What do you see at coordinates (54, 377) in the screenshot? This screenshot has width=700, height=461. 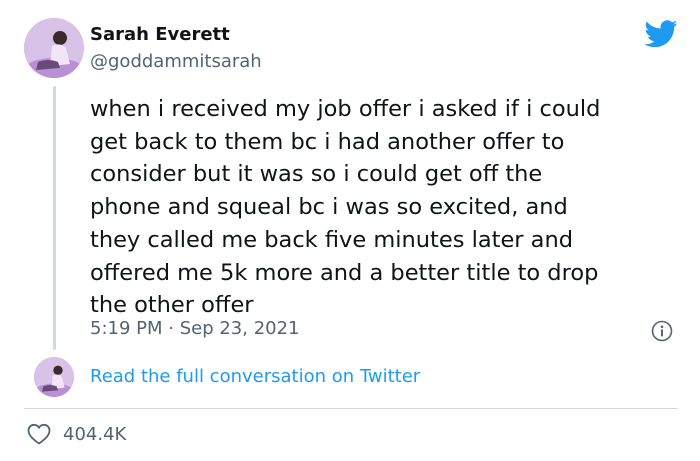 I see `author-avatar-small` at bounding box center [54, 377].